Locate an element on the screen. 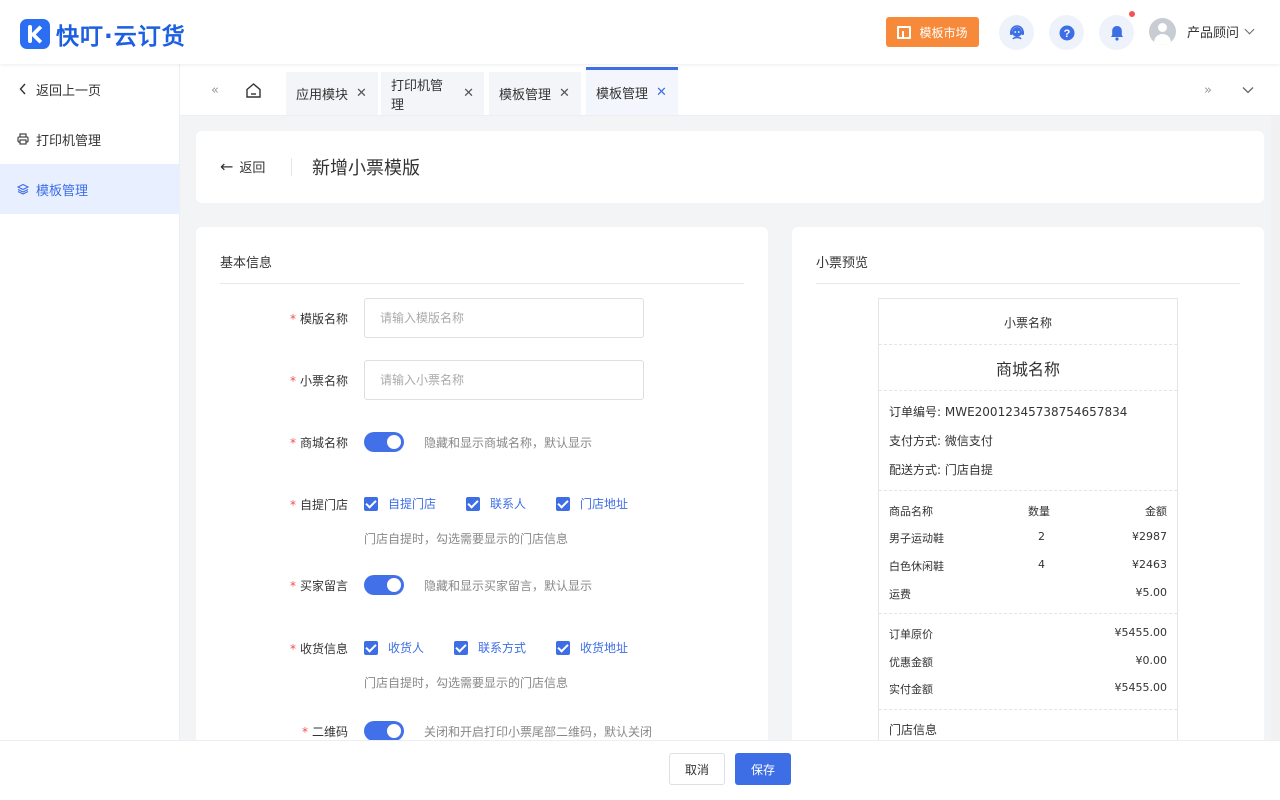 The height and width of the screenshot is (800, 1280). field-label: * 收货信息 is located at coordinates (318, 649).